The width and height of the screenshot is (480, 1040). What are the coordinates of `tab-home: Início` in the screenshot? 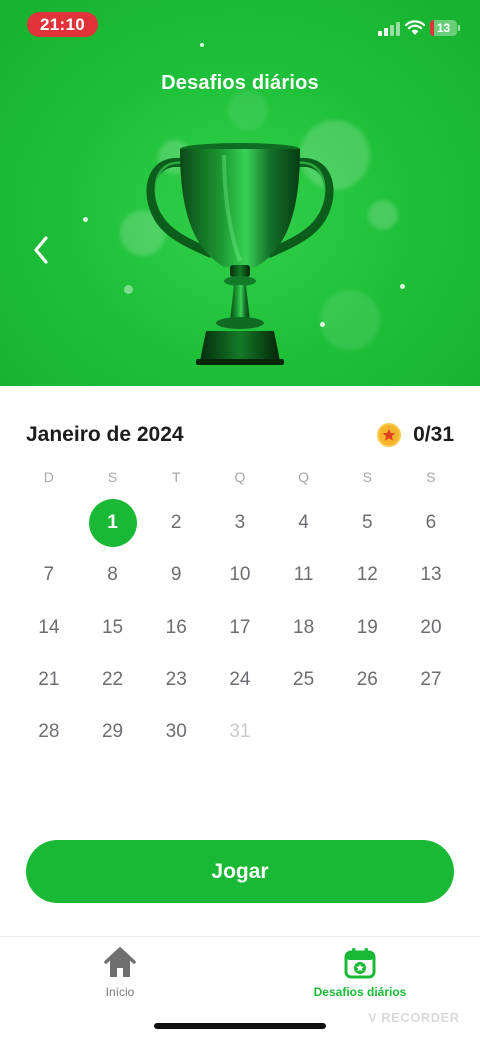 It's located at (120, 973).